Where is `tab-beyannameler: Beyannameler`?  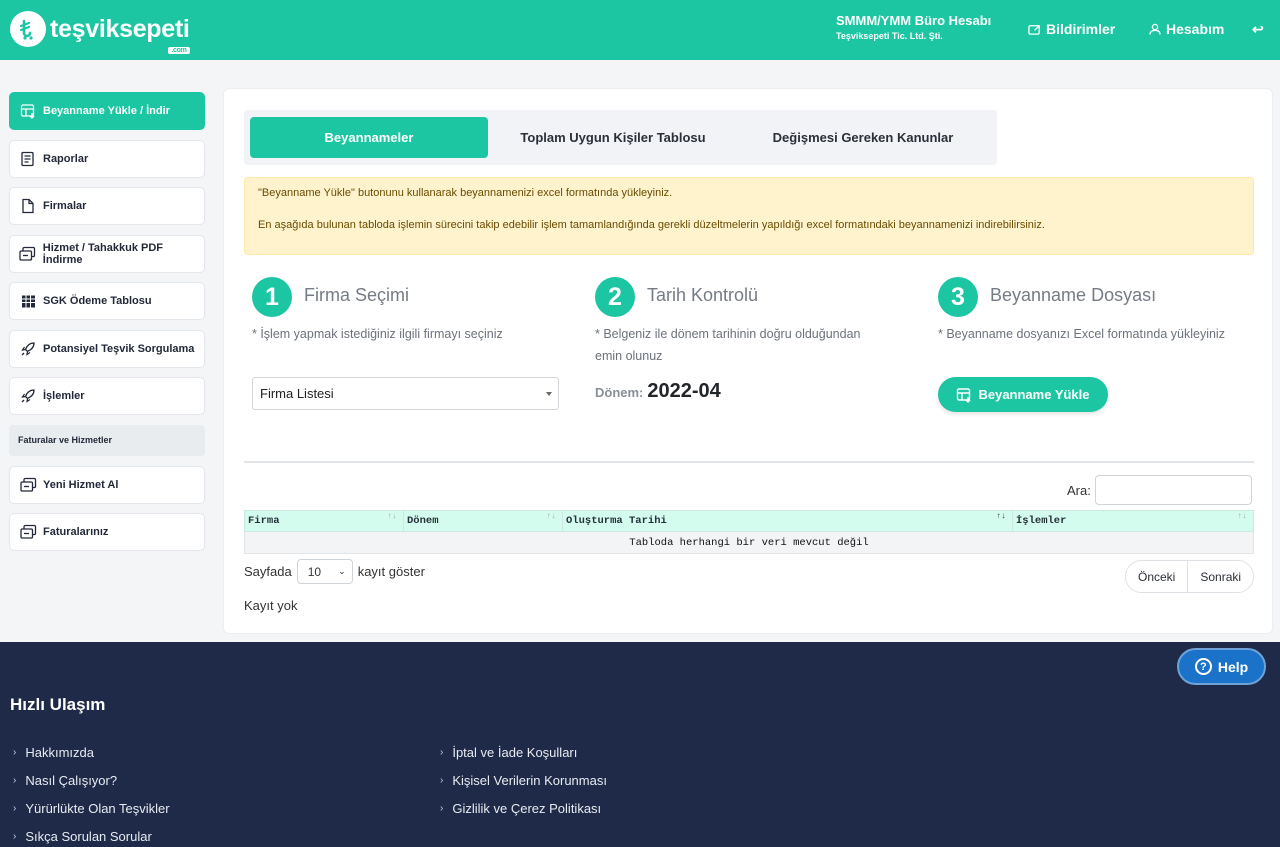 tab-beyannameler: Beyannameler is located at coordinates (369, 137).